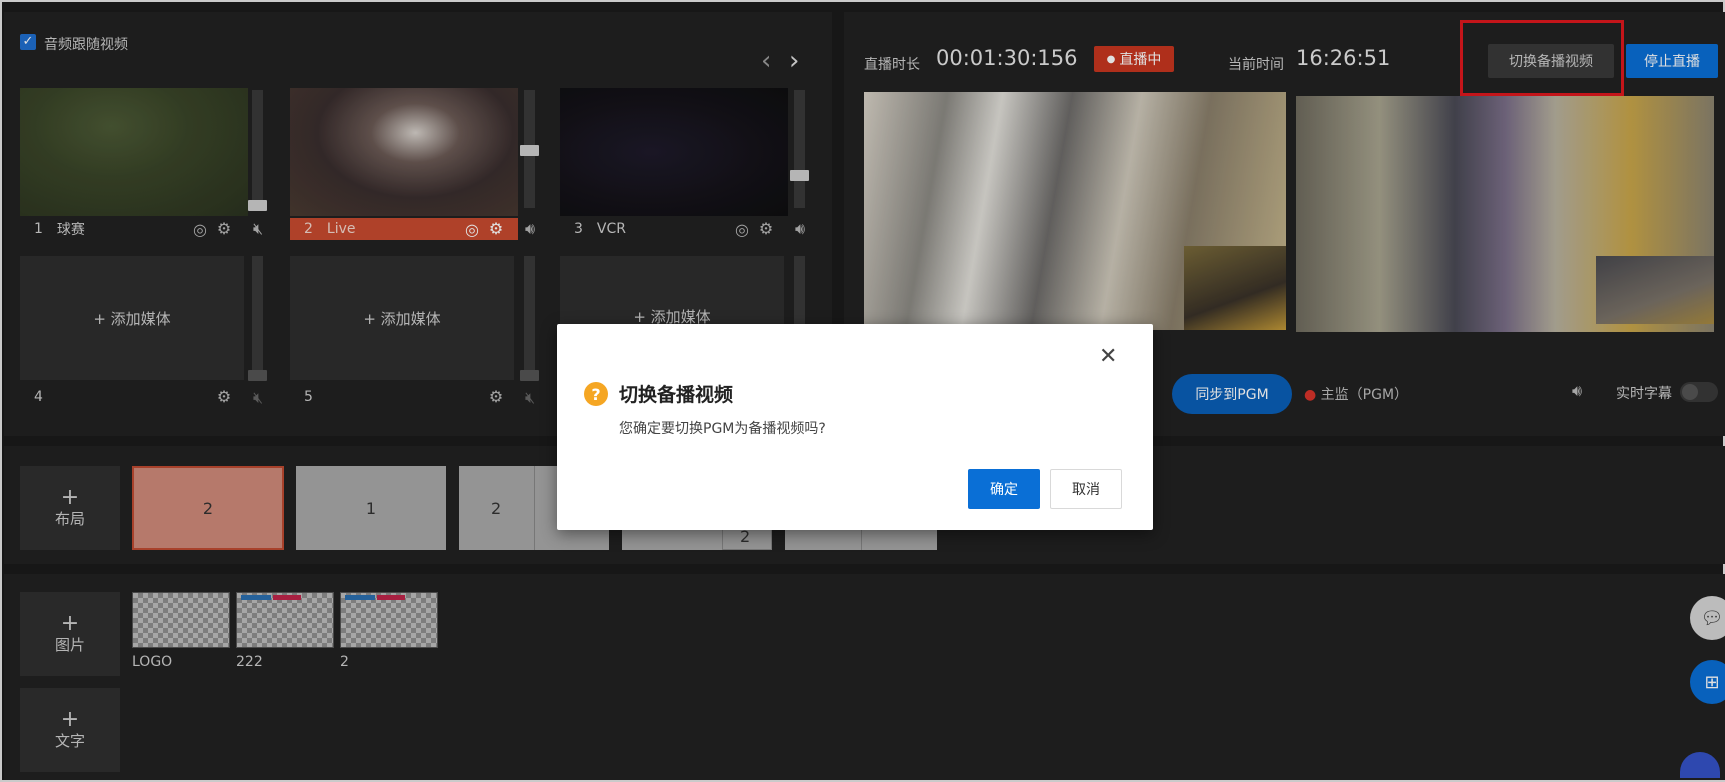 The height and width of the screenshot is (782, 1725). I want to click on dialog-cancel-button: 取消, so click(1086, 489).